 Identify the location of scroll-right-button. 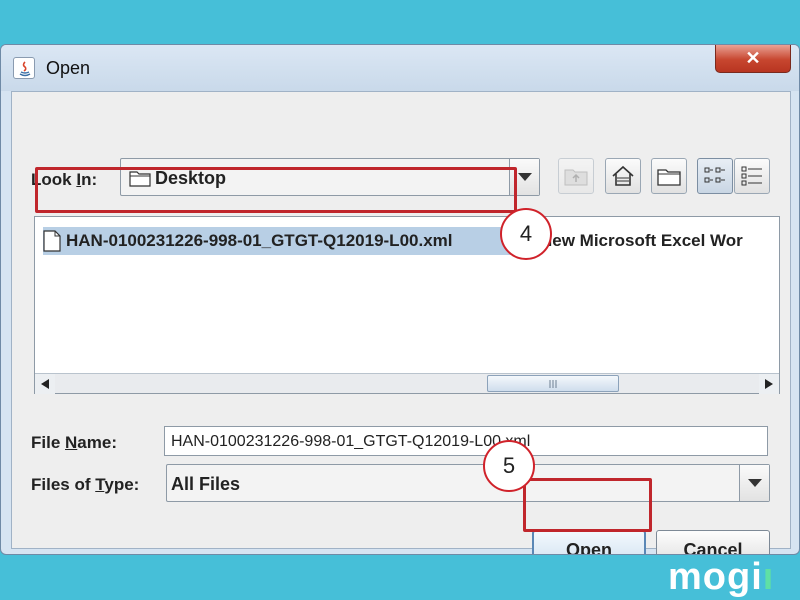
(769, 384).